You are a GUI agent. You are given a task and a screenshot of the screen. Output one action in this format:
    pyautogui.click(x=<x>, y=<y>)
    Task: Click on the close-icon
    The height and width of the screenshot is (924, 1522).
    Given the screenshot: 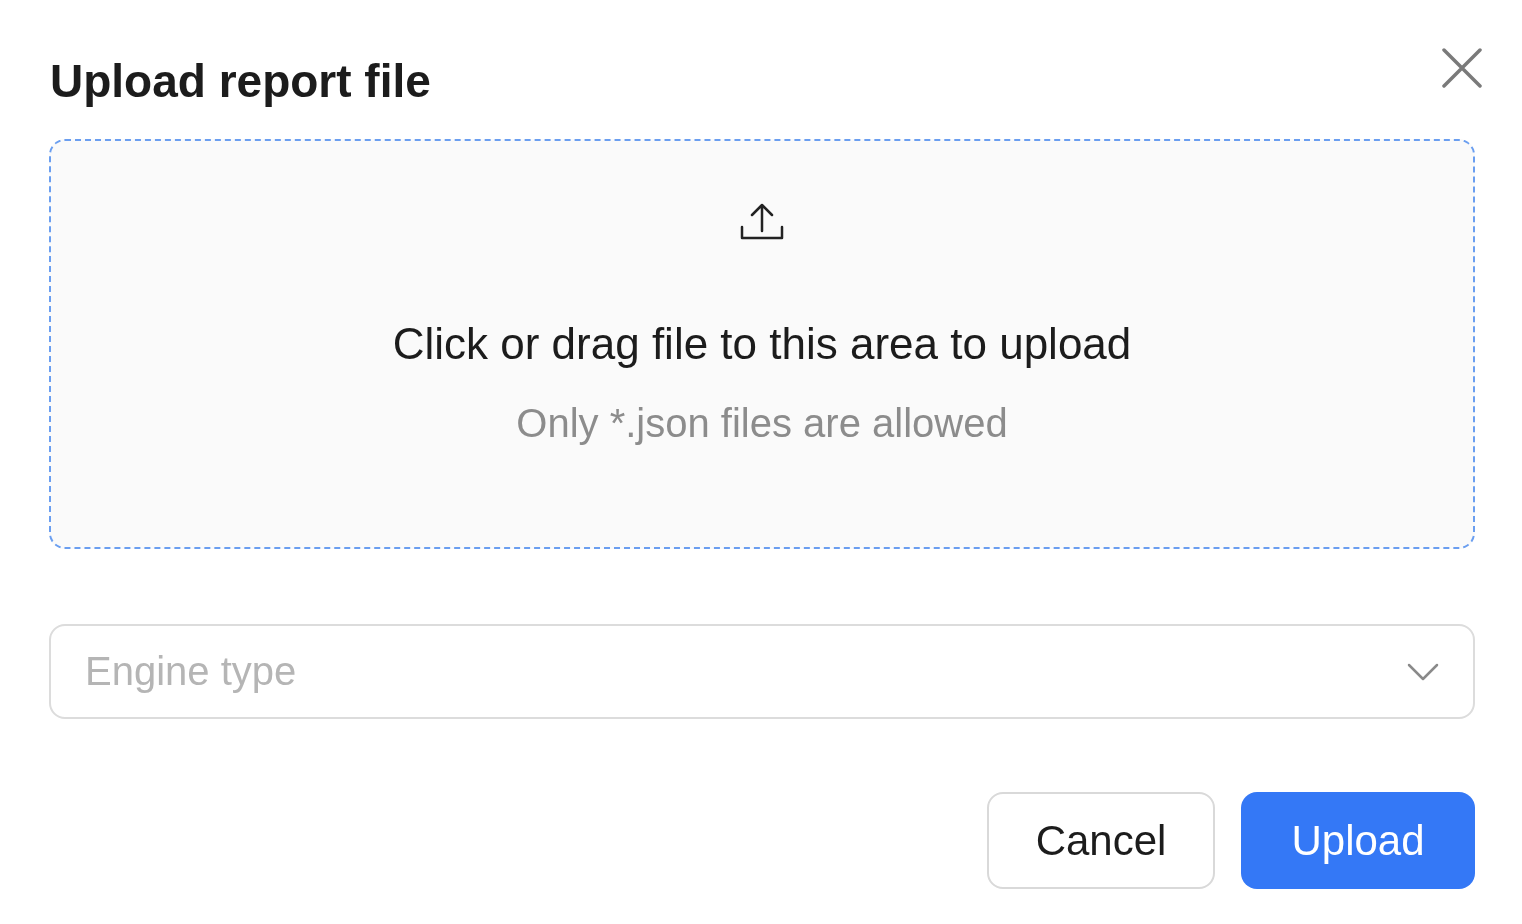 What is the action you would take?
    pyautogui.click(x=1462, y=68)
    